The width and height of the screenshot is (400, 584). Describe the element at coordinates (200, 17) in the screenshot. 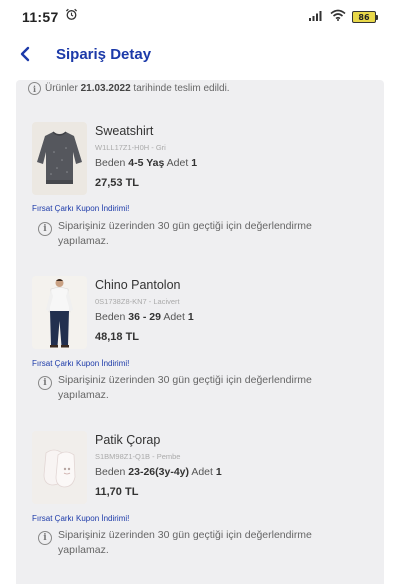

I see `status-bar: 11:57 86` at that location.